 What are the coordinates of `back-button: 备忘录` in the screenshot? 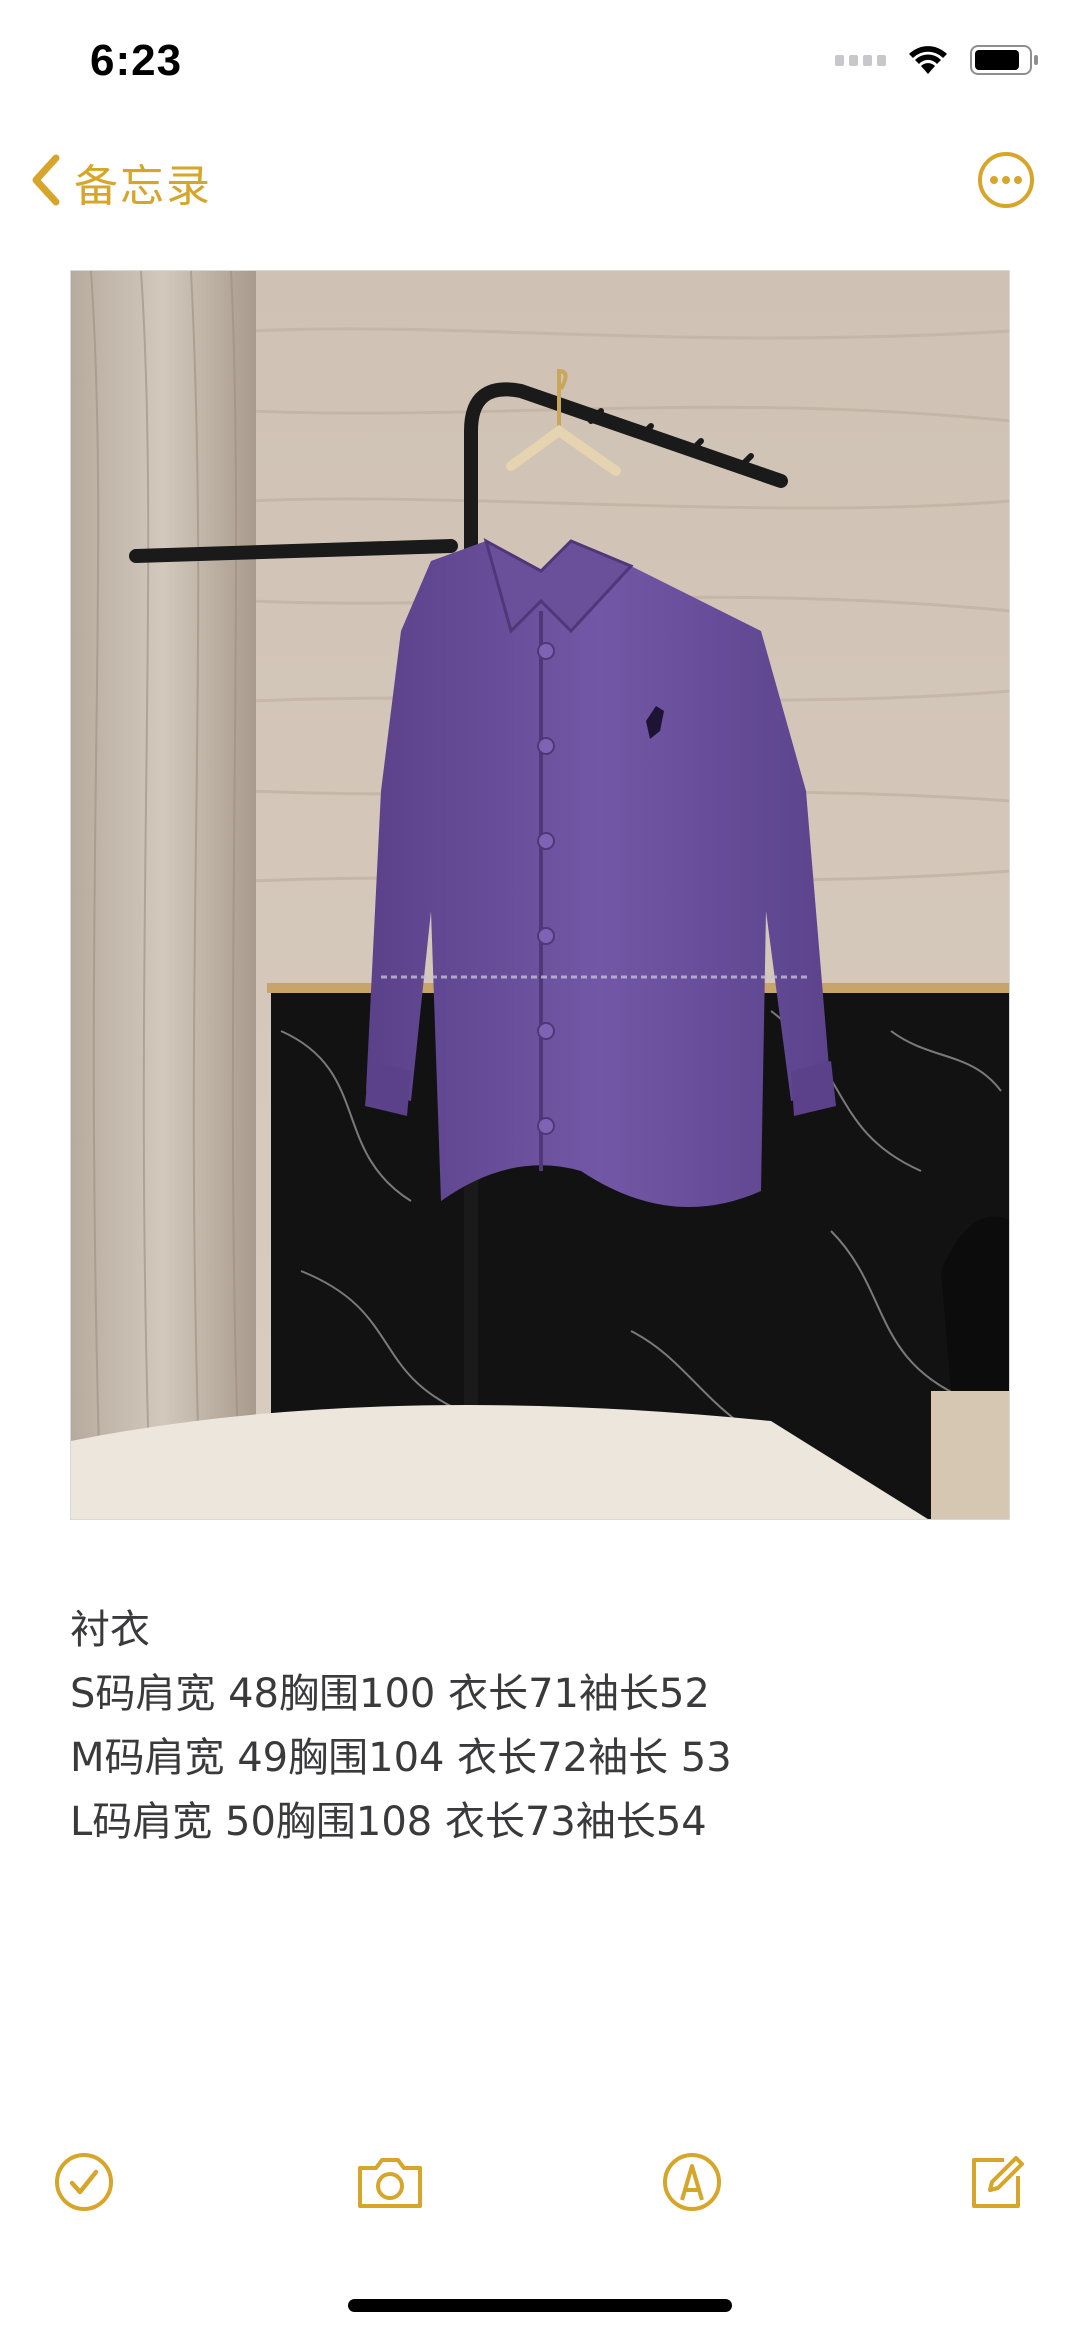 It's located at (120, 182).